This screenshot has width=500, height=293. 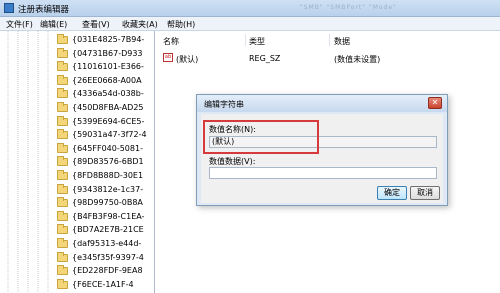 I want to click on tree-key-item: {BD7A2E7B-21CE, so click(x=105, y=230).